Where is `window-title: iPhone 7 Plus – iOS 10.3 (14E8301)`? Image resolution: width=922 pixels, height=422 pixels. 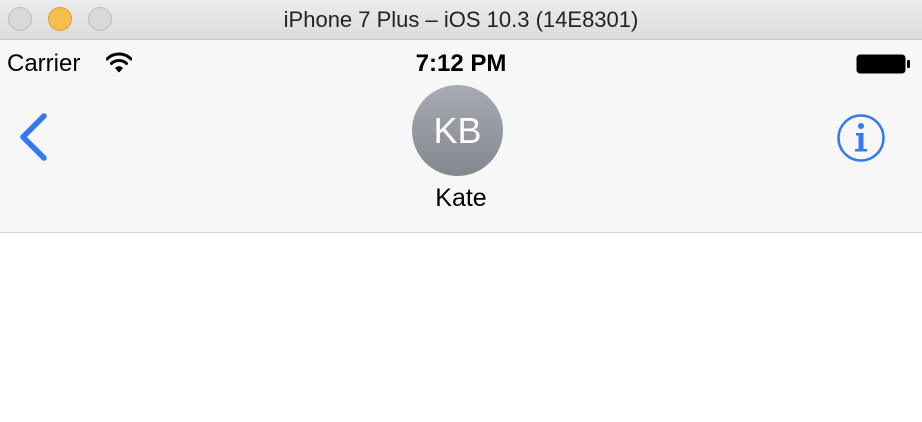
window-title: iPhone 7 Plus – iOS 10.3 (14E8301) is located at coordinates (461, 19).